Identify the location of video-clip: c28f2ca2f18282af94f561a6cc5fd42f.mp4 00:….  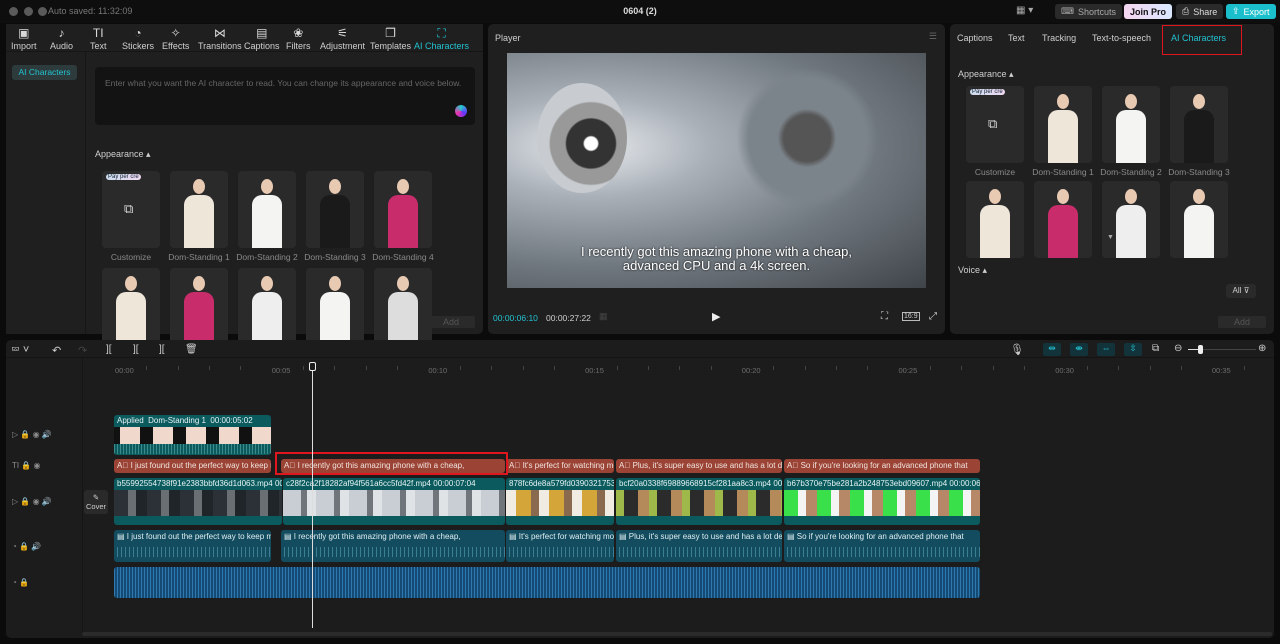
(394, 501).